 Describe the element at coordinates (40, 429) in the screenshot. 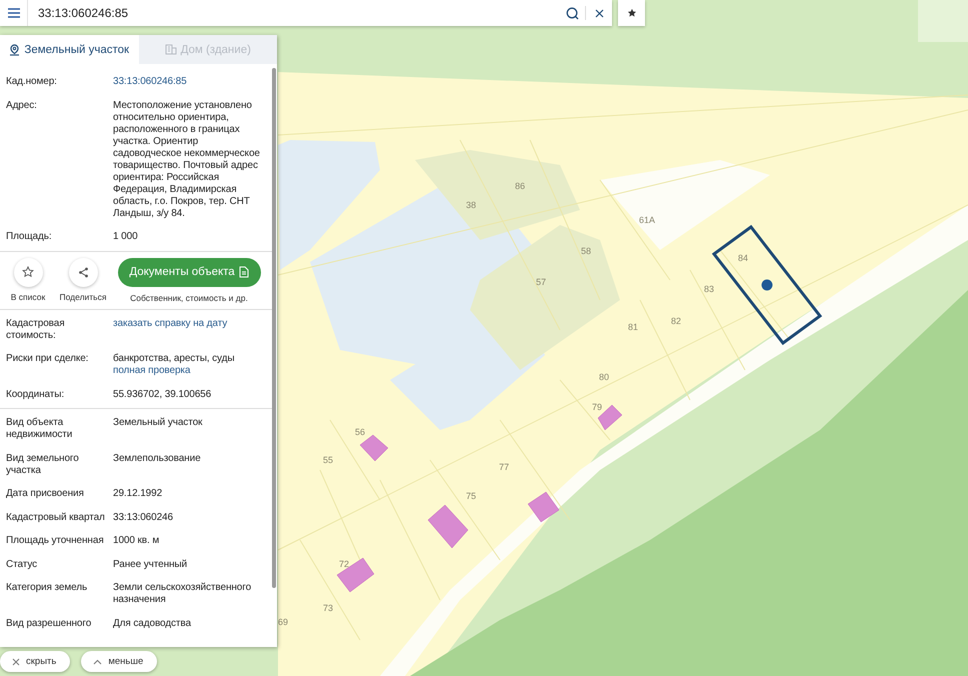

I see `field-label: Вид объекта недвижимости` at that location.